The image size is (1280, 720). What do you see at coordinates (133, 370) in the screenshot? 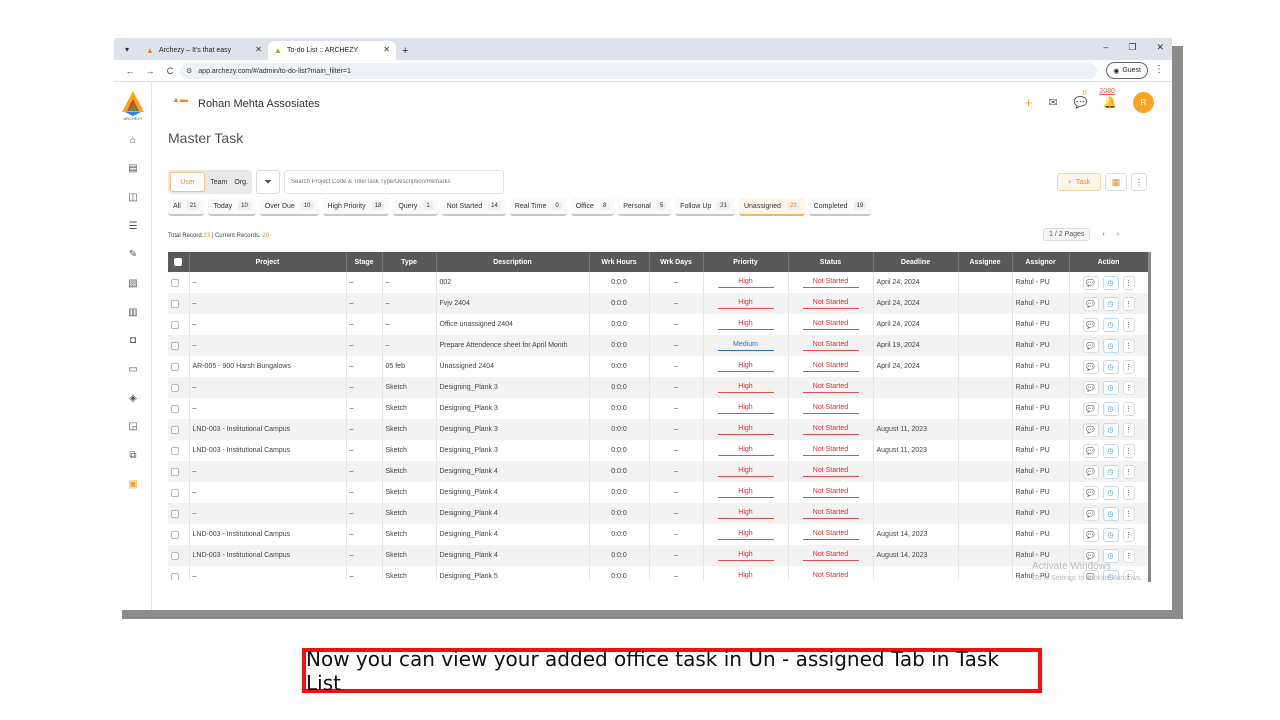
I see `folder-icon: ▭` at bounding box center [133, 370].